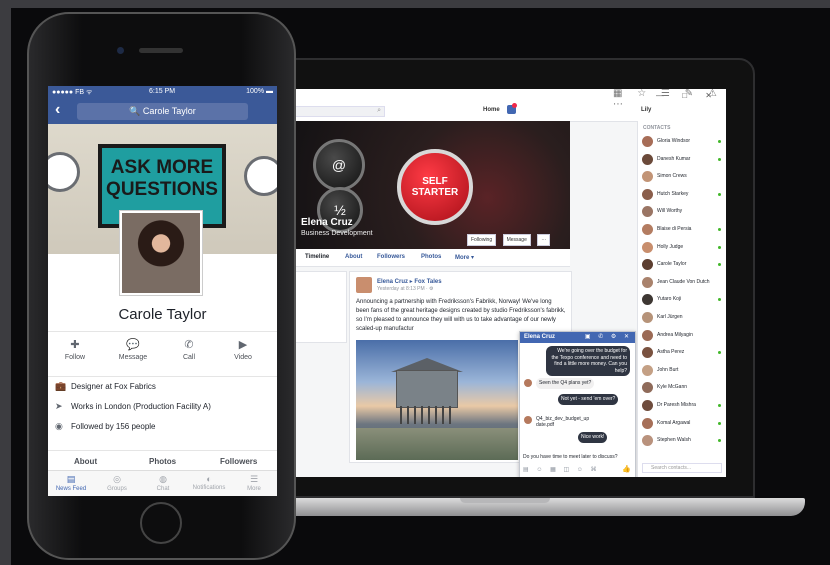  What do you see at coordinates (409, 281) in the screenshot?
I see `post-author: Elena Cruz ▸ Fox Tales` at bounding box center [409, 281].